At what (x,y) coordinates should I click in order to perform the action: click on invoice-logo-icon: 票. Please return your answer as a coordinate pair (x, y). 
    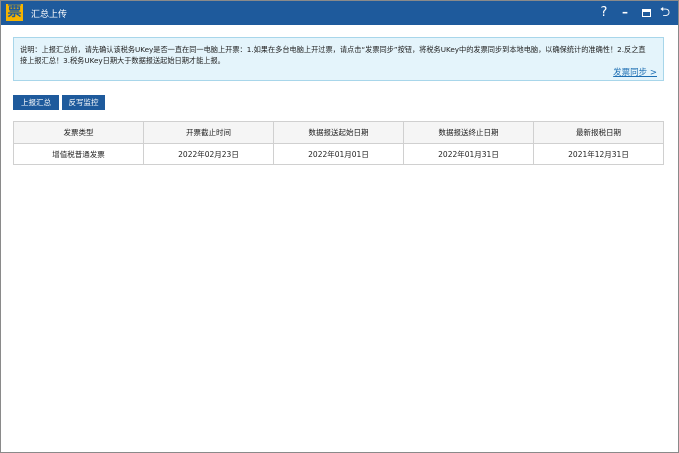
    Looking at the image, I should click on (14, 12).